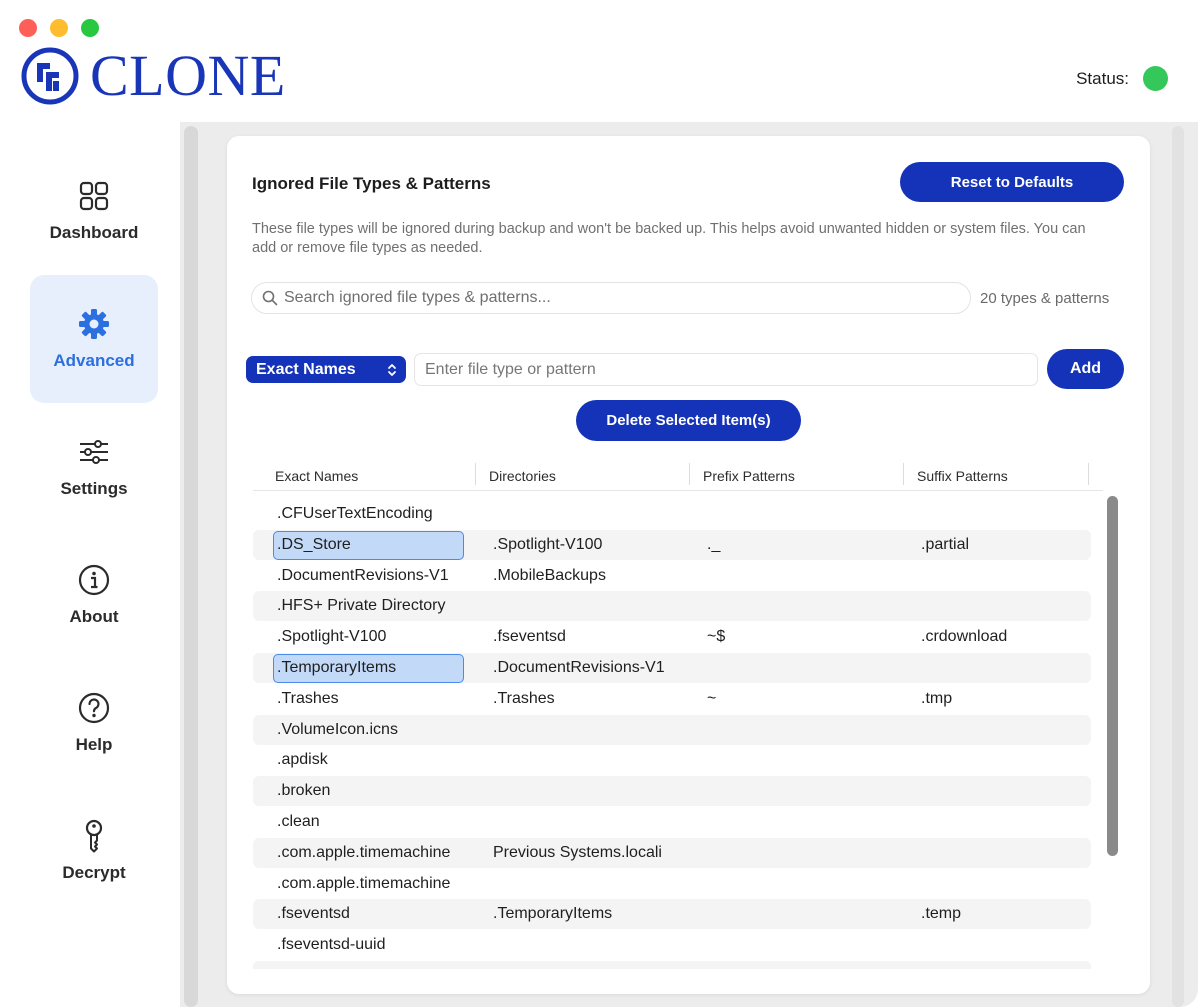  Describe the element at coordinates (802, 699) in the screenshot. I see `table-cell: ~` at that location.